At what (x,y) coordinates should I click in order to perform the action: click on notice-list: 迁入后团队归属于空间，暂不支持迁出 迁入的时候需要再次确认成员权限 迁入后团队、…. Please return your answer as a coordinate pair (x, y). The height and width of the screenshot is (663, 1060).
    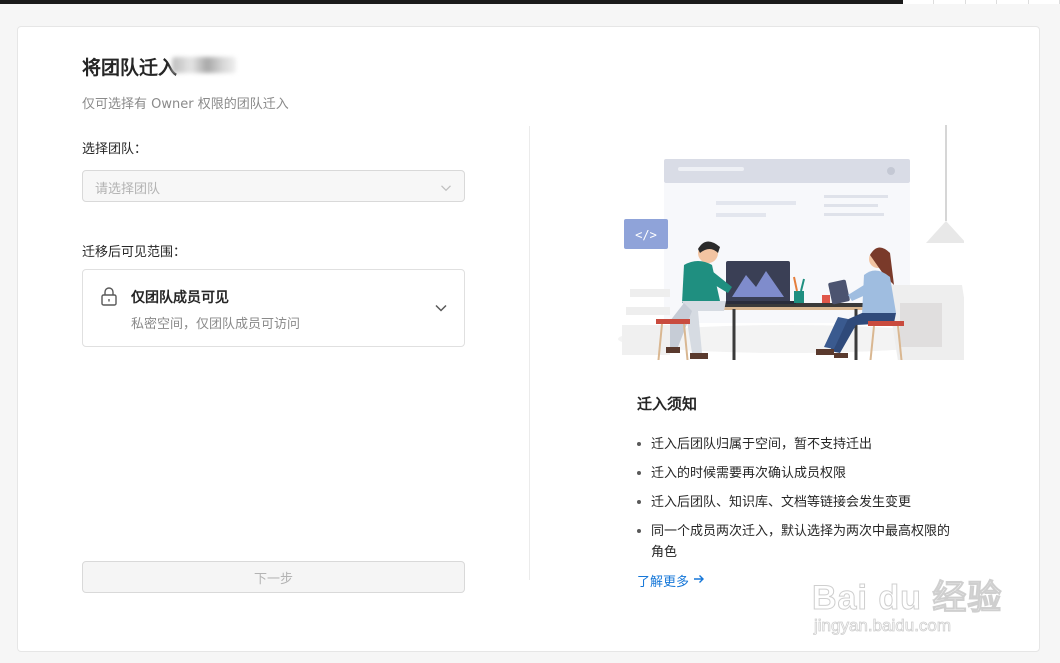
    Looking at the image, I should click on (802, 498).